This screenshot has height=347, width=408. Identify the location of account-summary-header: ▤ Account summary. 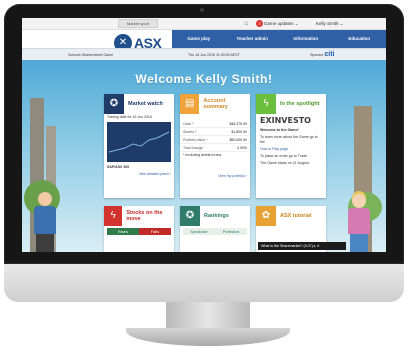
(215, 104).